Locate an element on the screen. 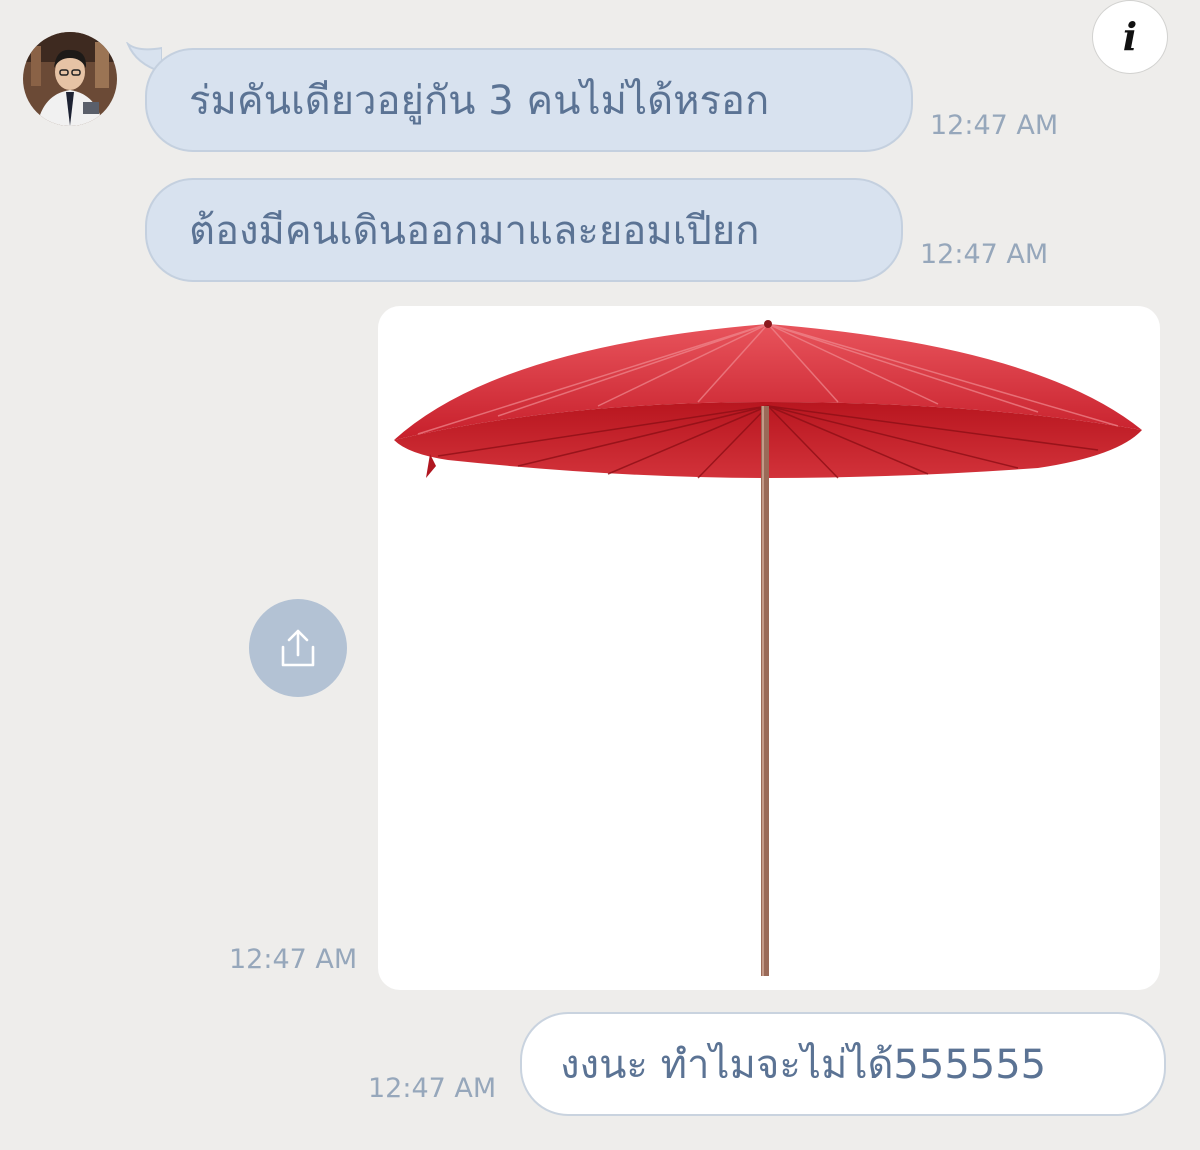 The height and width of the screenshot is (1150, 1200). share-icon is located at coordinates (298, 648).